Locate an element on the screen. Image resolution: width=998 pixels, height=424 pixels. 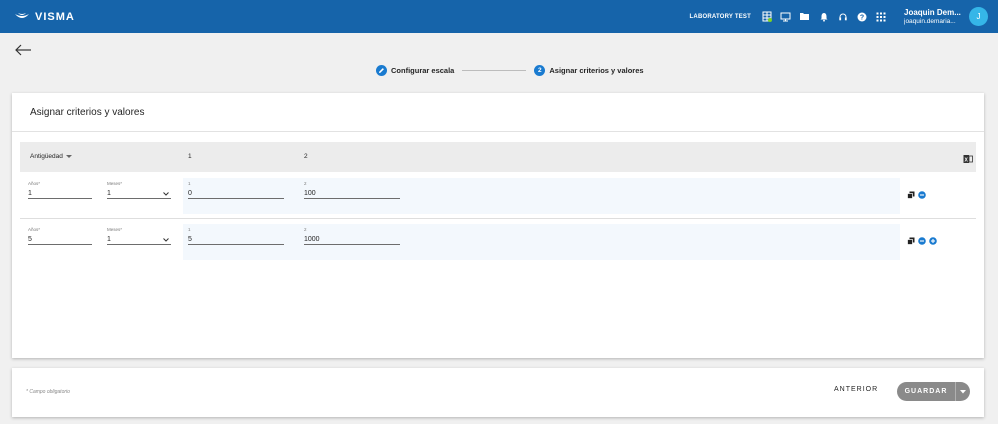
visma-logo: VISMA is located at coordinates (44, 17).